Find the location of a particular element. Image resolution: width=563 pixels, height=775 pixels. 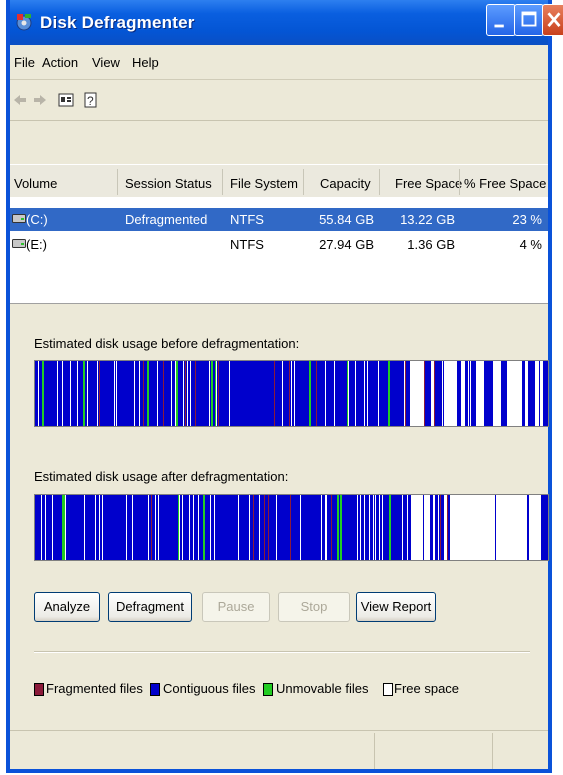

window-title: Disk Defragmenter is located at coordinates (117, 22).